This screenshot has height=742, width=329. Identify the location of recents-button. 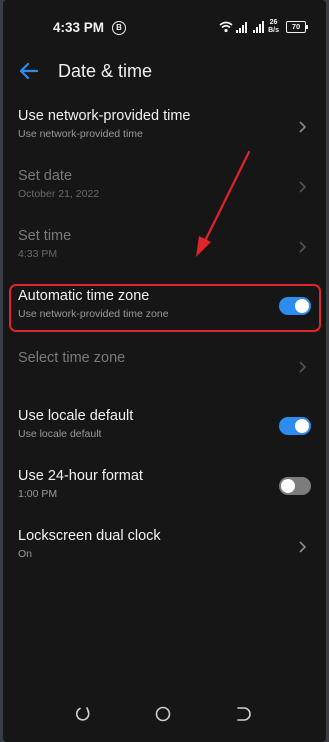
(83, 714).